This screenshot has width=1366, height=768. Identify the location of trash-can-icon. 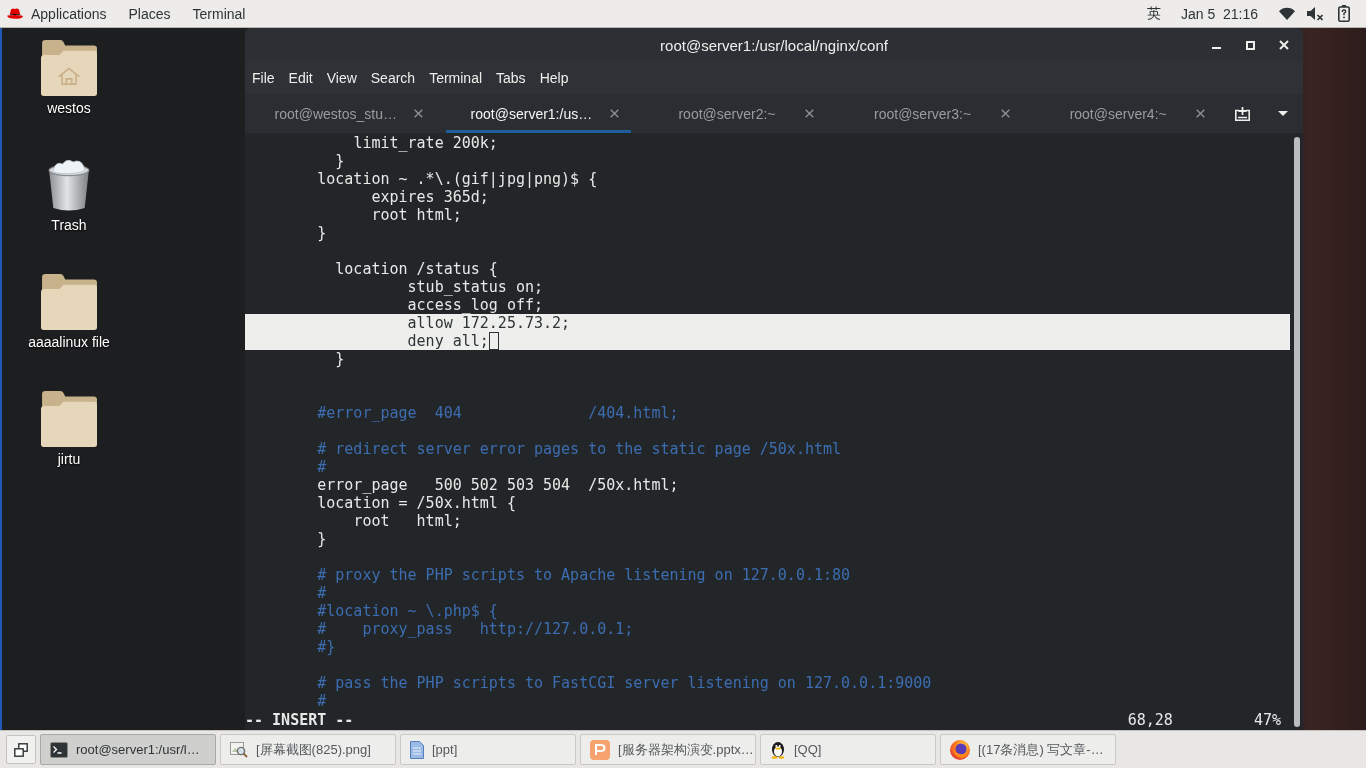
(69, 185).